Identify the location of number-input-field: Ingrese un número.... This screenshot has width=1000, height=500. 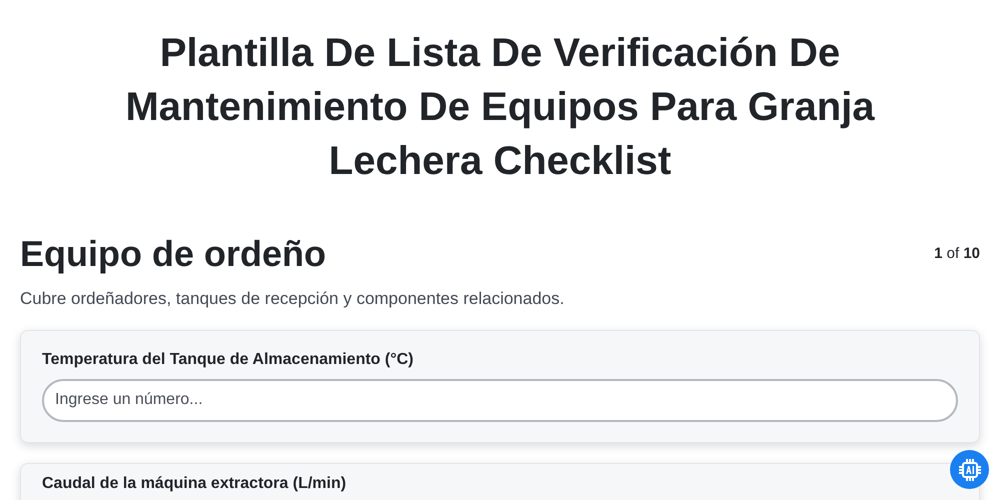
(500, 400).